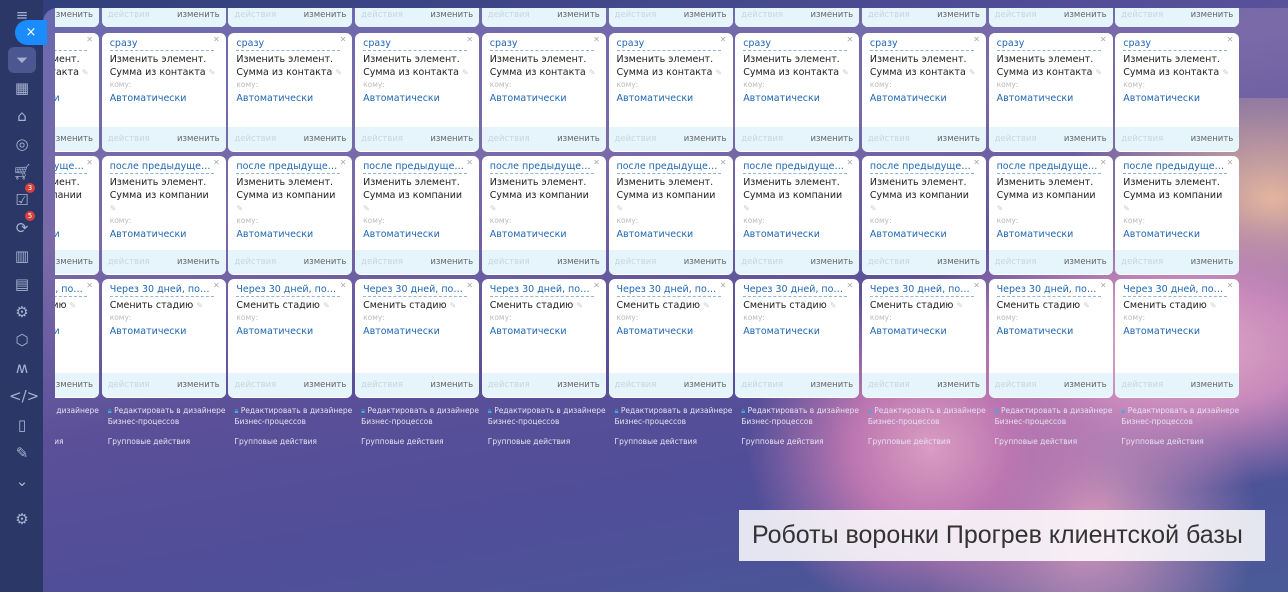 The width and height of the screenshot is (1288, 592). I want to click on tasks-icon: ☑ 3, so click(22, 197).